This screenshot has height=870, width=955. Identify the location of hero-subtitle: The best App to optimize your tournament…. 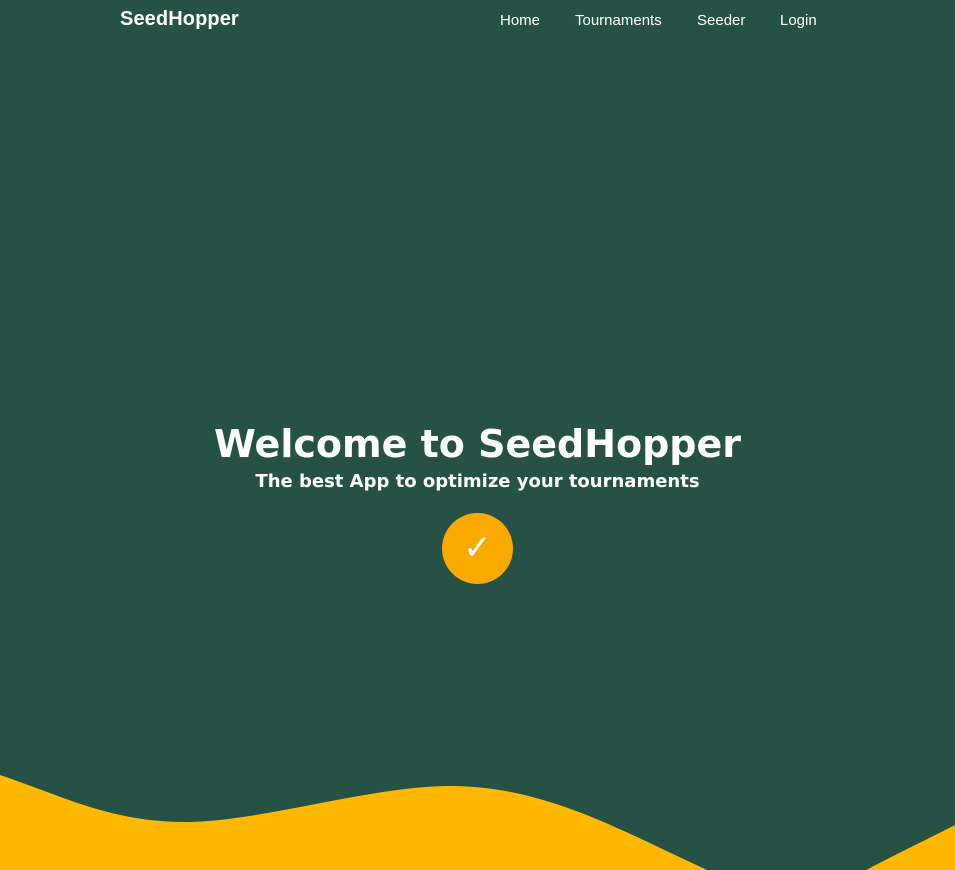
(477, 481).